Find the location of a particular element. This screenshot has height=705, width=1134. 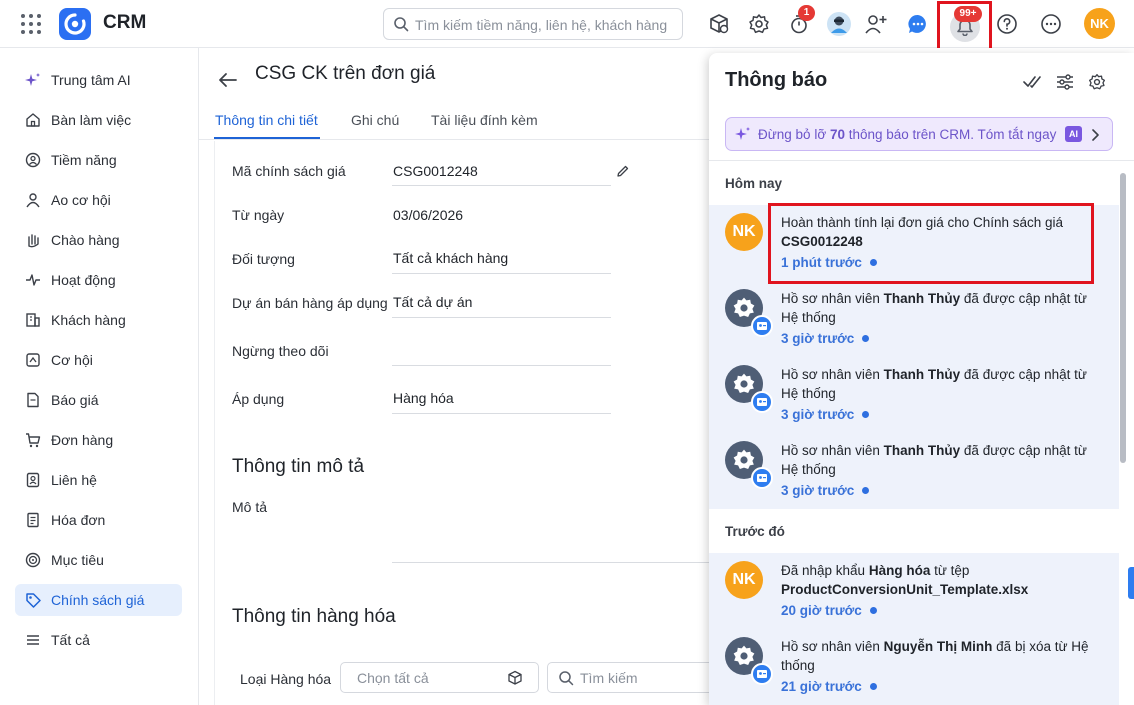

filter-sliders-icon is located at coordinates (1065, 82).